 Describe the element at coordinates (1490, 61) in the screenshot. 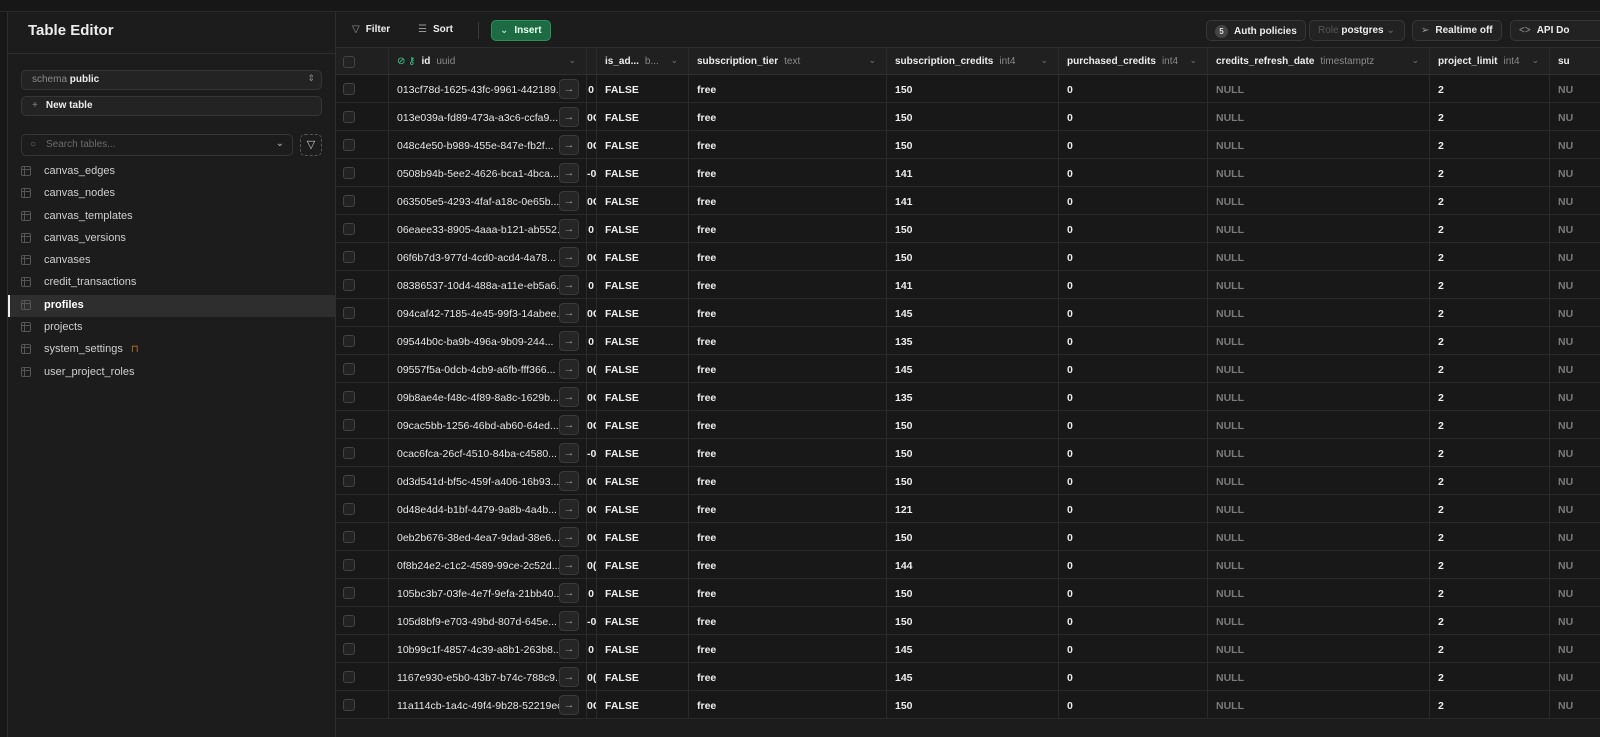

I see `column-header-project-limit: project_limit int4 ⌄` at that location.